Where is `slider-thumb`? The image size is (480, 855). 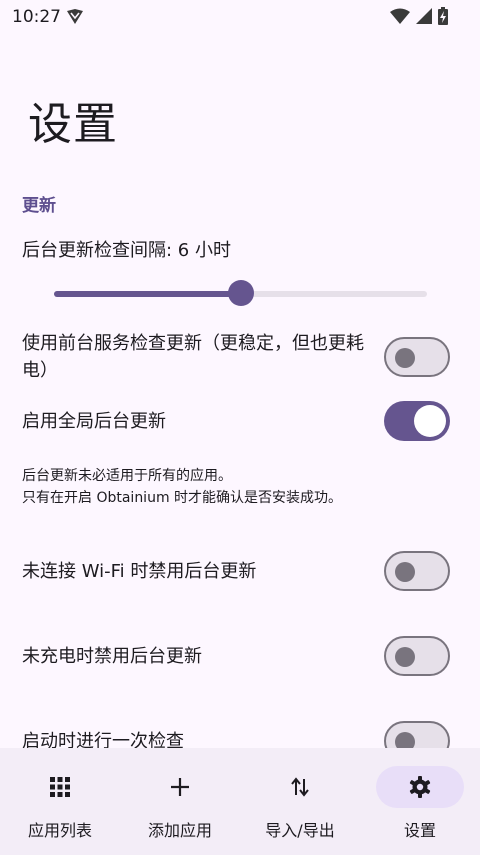 slider-thumb is located at coordinates (240, 293).